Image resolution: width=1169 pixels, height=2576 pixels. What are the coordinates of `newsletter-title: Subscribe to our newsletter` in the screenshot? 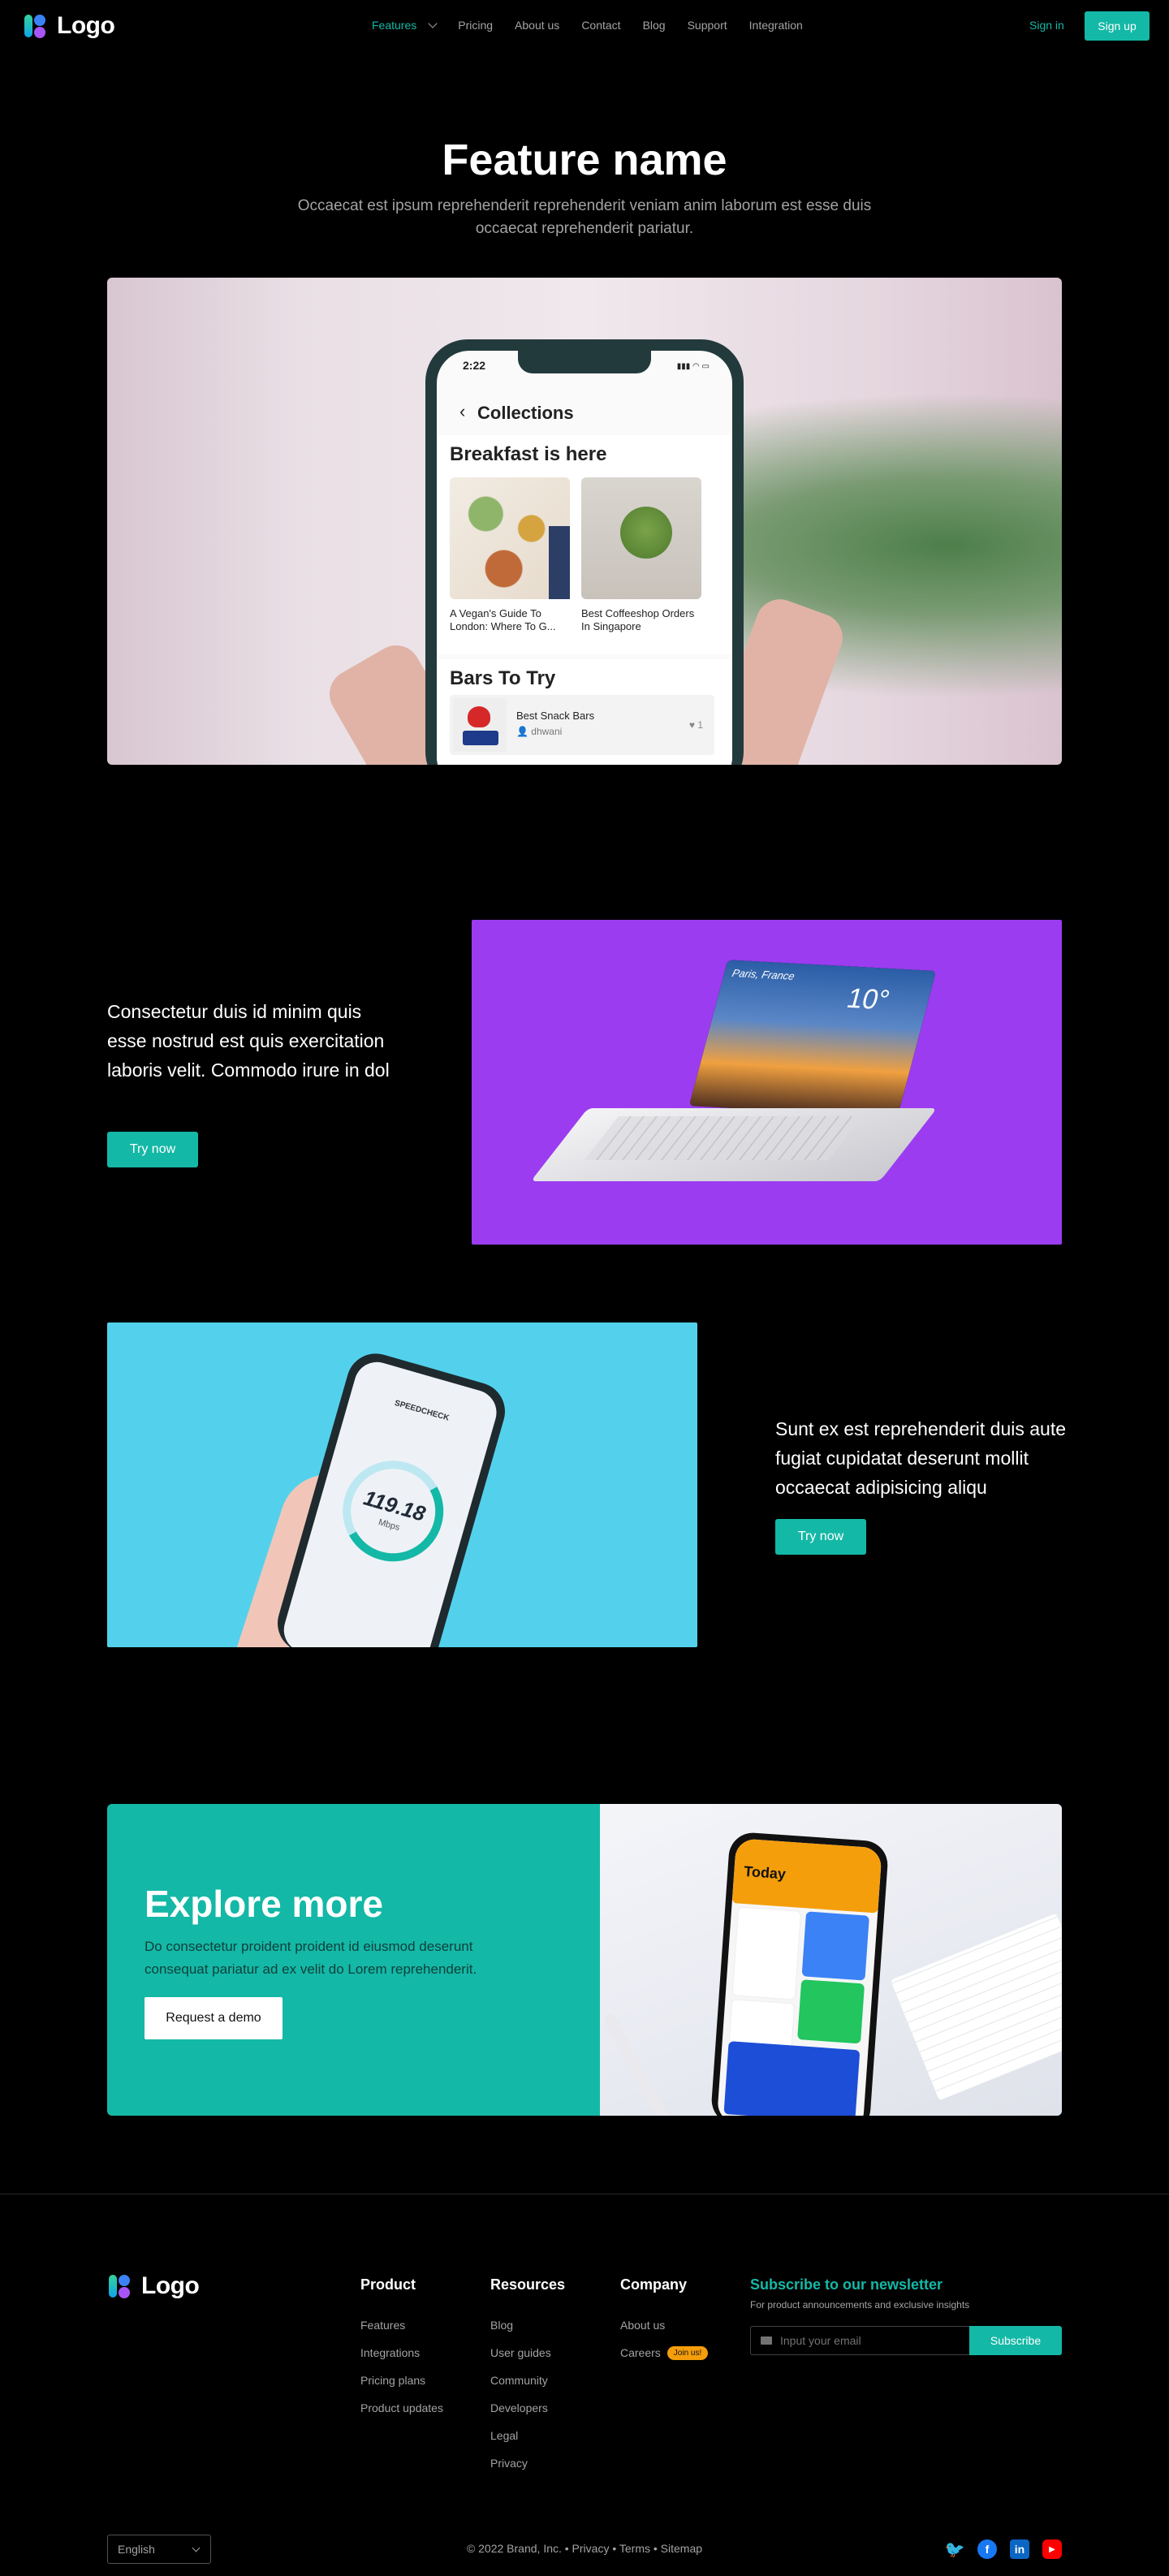 It's located at (846, 2284).